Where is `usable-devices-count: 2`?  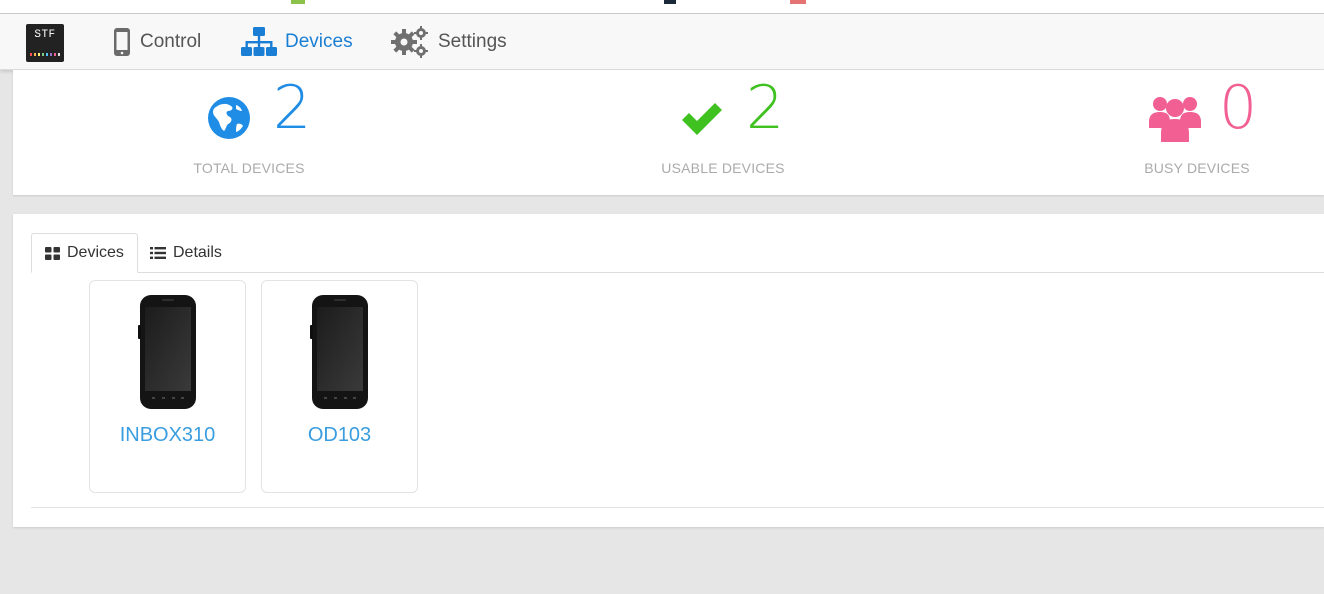
usable-devices-count: 2 is located at coordinates (765, 108).